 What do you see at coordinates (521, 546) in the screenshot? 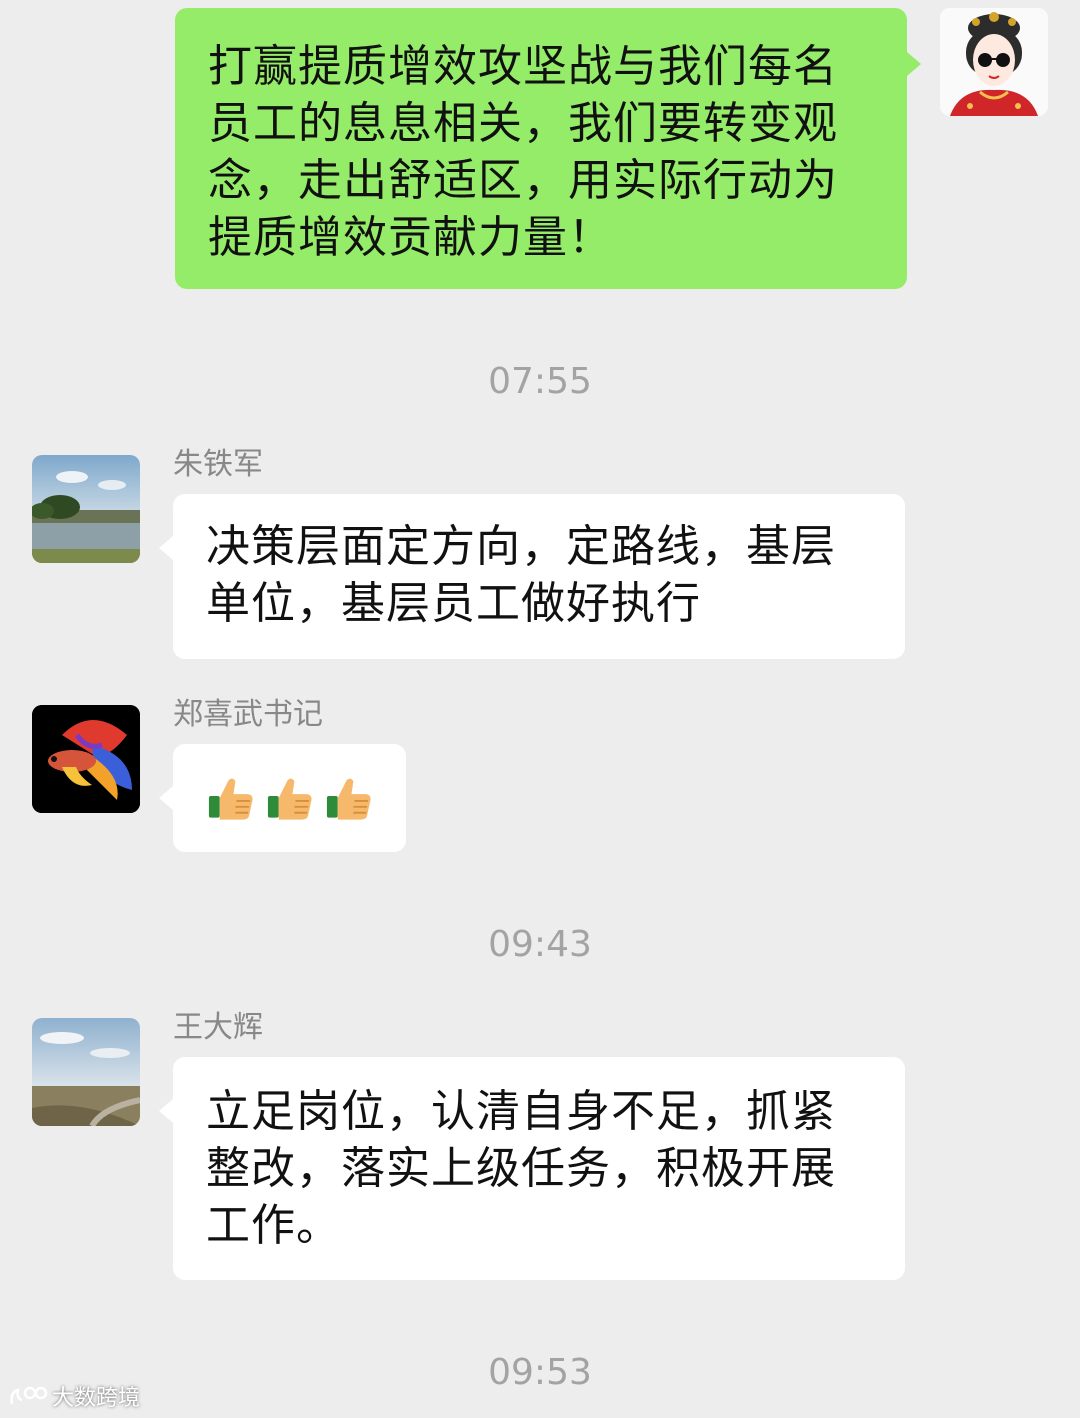
I see `message-line: 决策层面定方向，定路线，基层` at bounding box center [521, 546].